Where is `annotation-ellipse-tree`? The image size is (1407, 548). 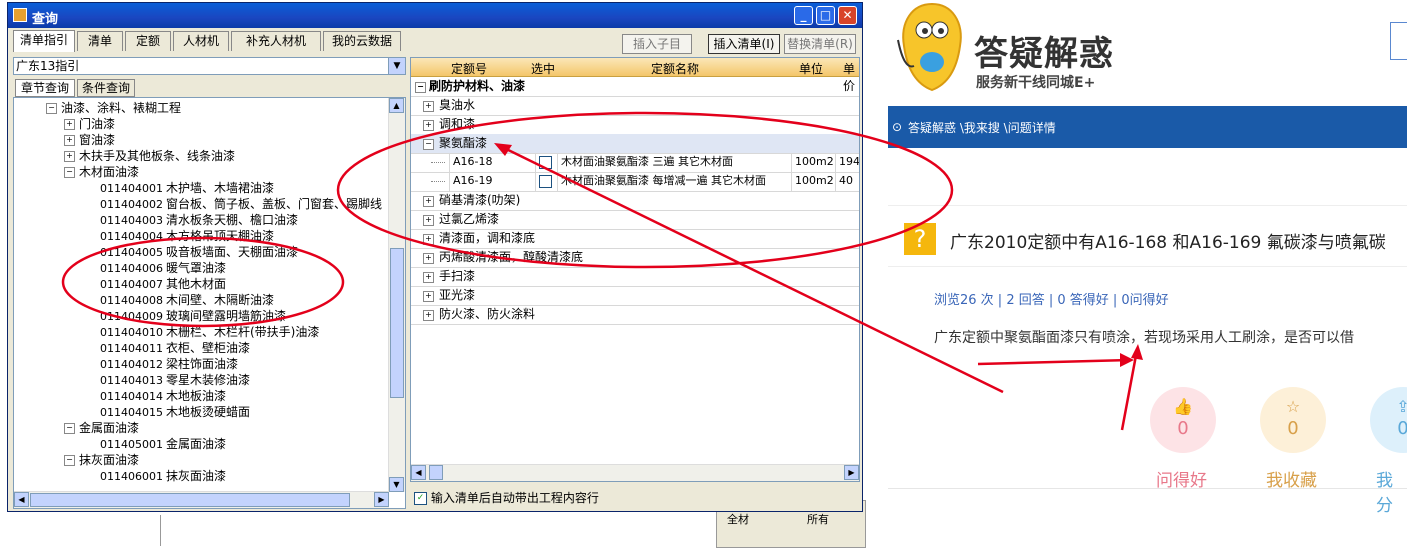
annotation-ellipse-tree is located at coordinates (203, 282).